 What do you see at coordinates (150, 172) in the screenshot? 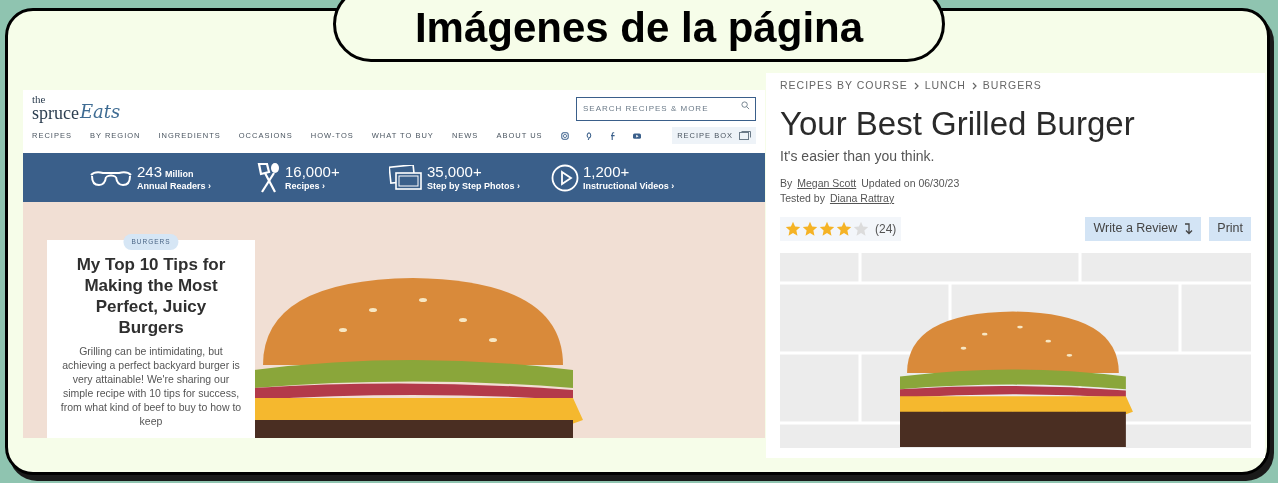
I see `stat-value: 243` at bounding box center [150, 172].